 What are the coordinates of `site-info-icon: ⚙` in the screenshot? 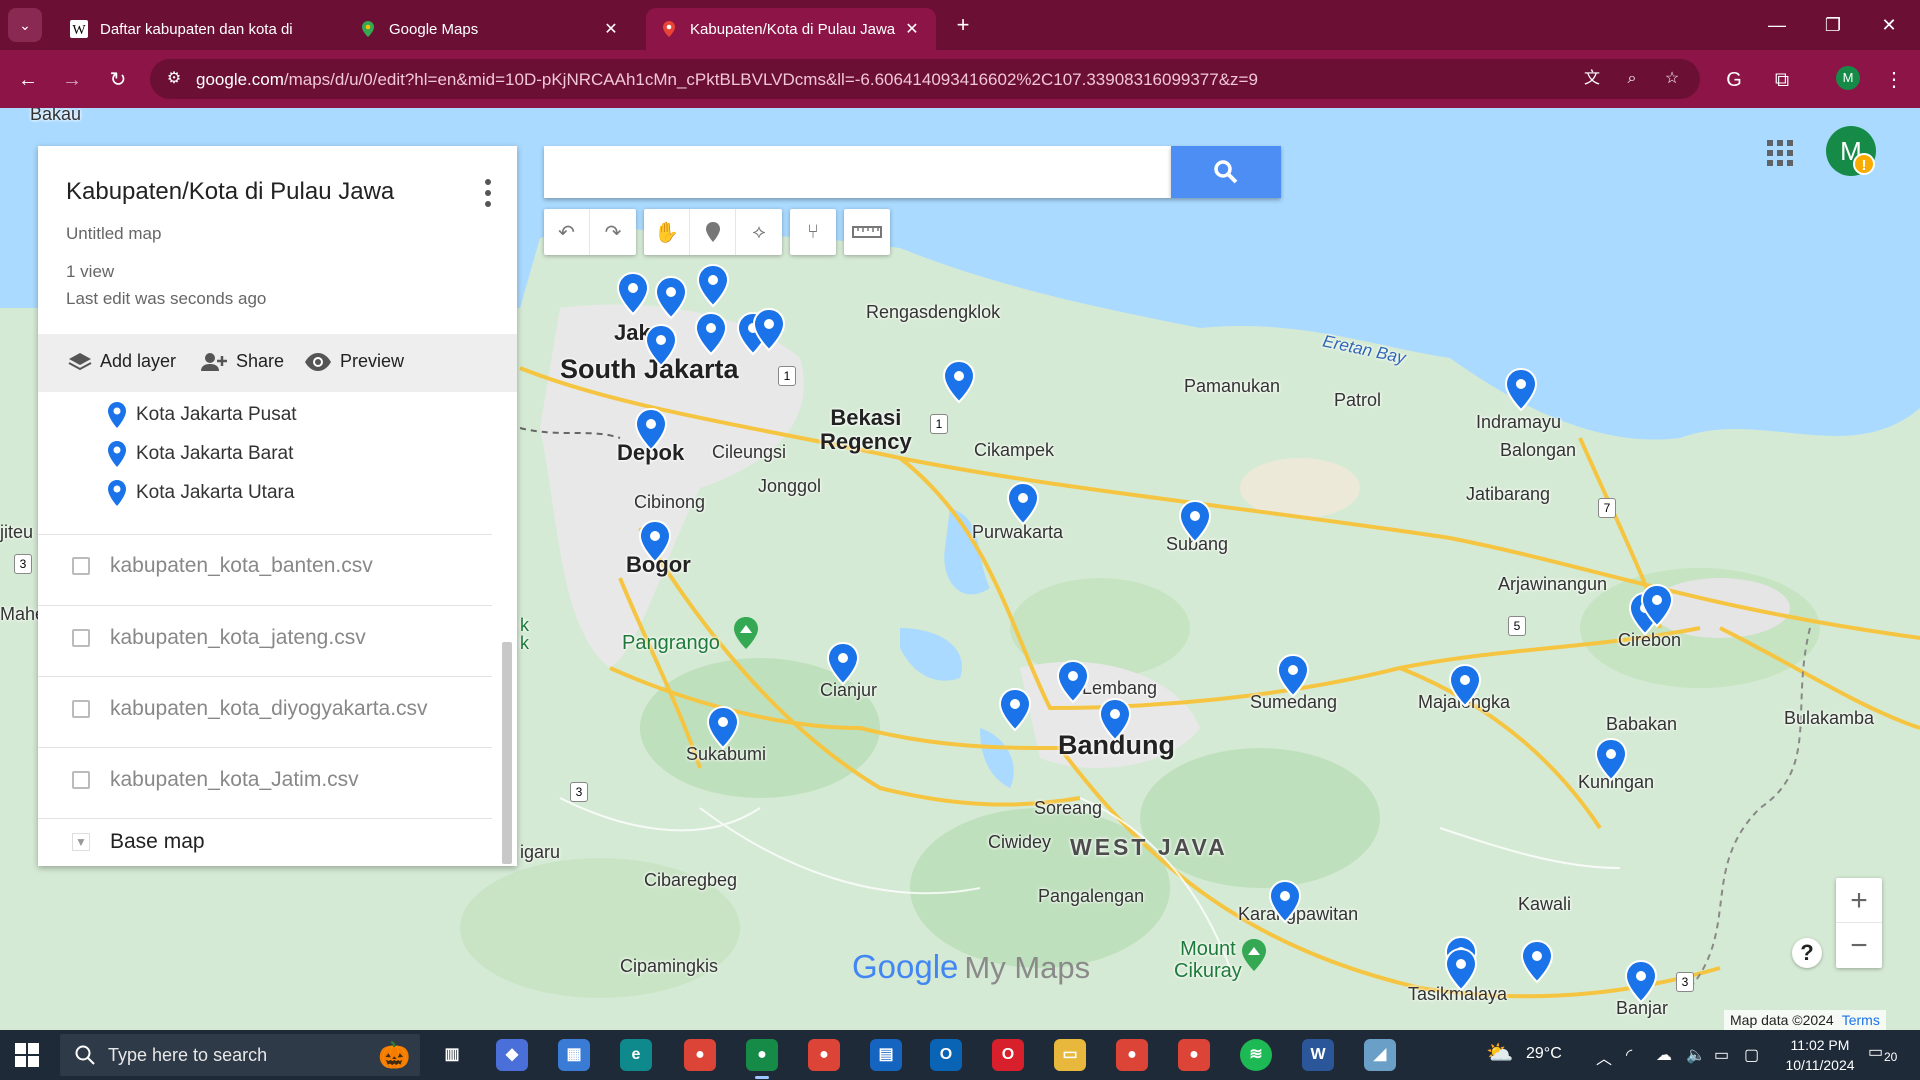 It's located at (174, 79).